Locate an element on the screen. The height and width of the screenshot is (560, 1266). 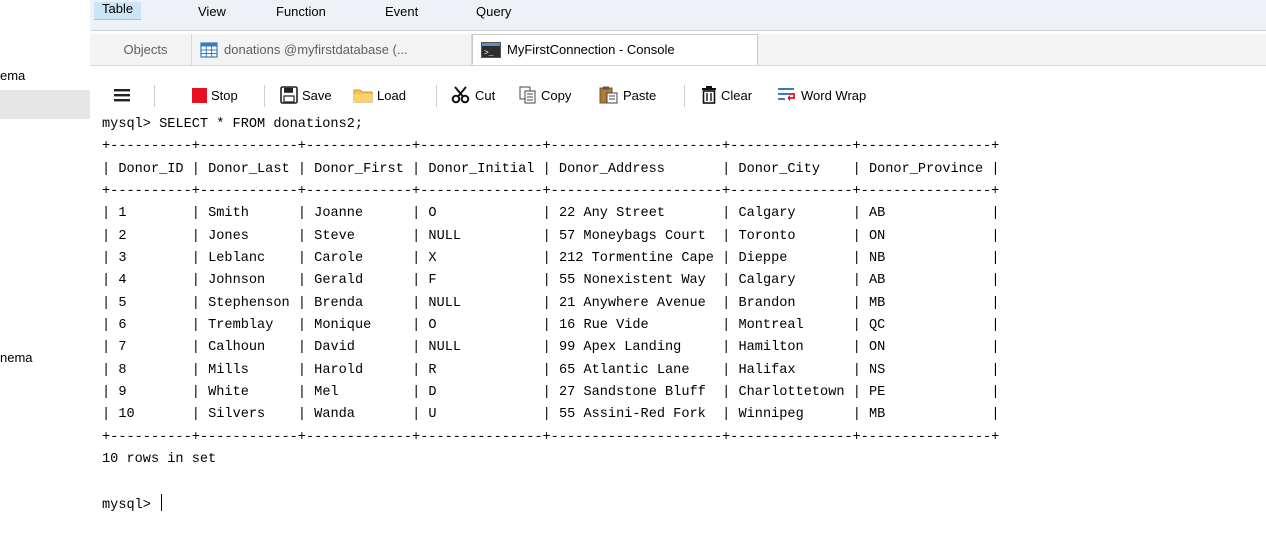
table-cell: Silvers is located at coordinates (237, 415).